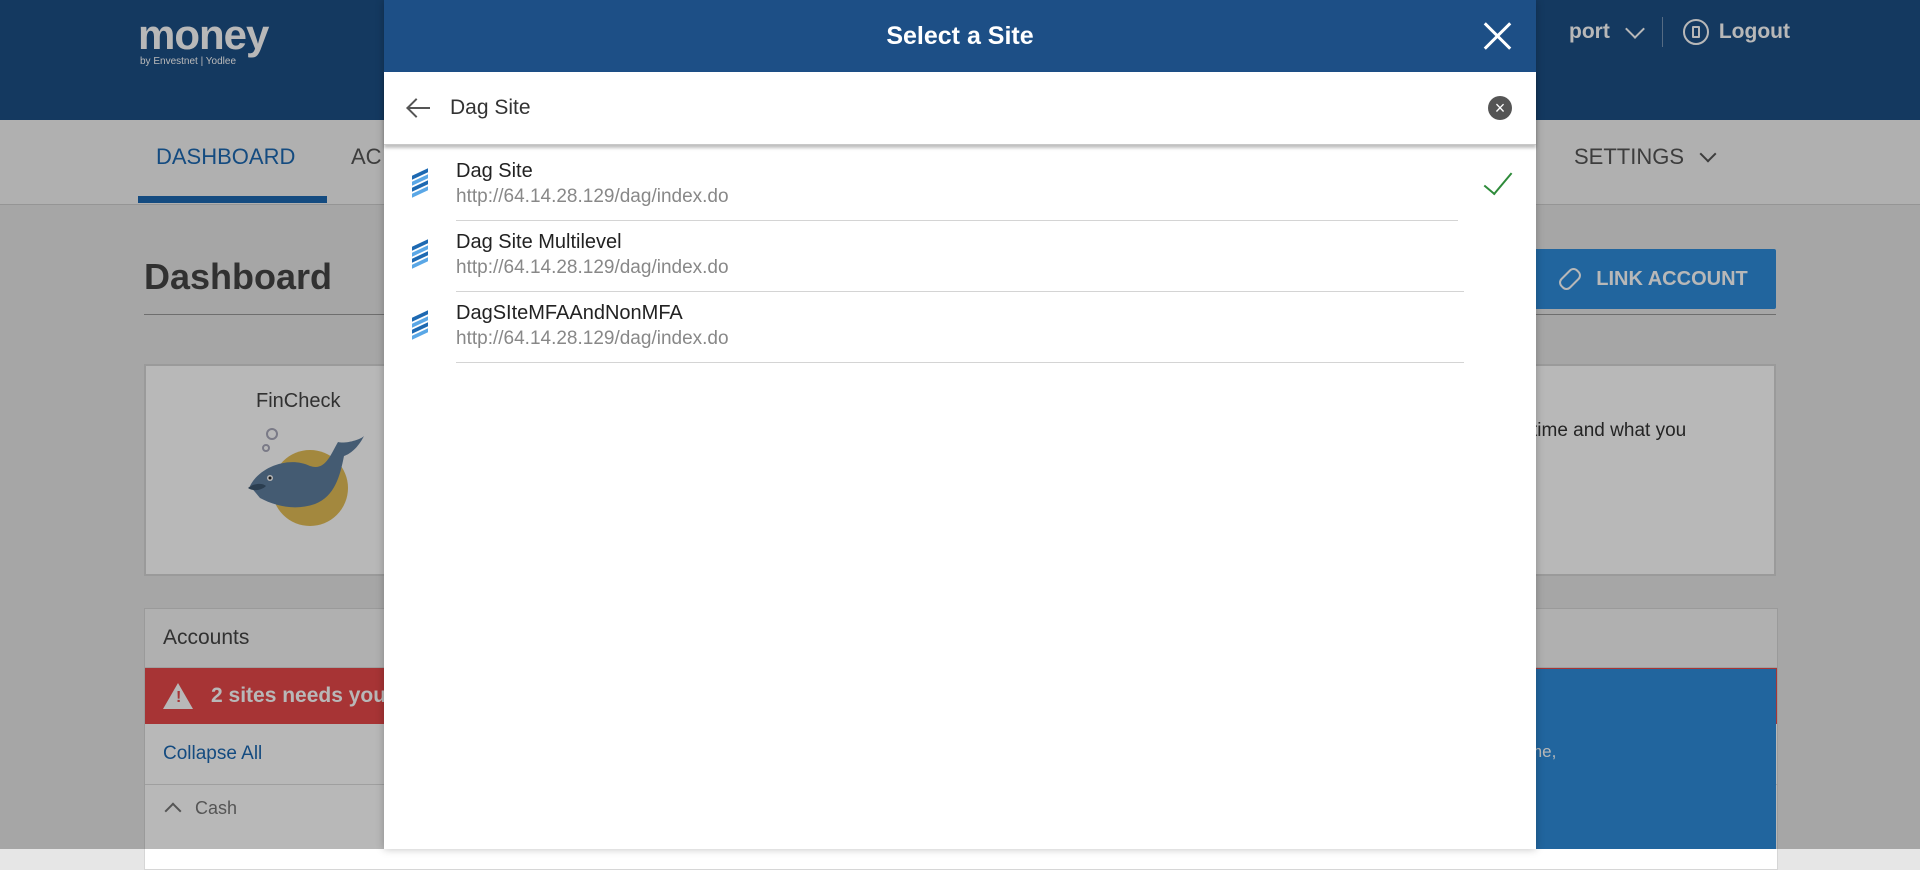 The width and height of the screenshot is (1920, 870). What do you see at coordinates (1497, 36) in the screenshot?
I see `close-icon` at bounding box center [1497, 36].